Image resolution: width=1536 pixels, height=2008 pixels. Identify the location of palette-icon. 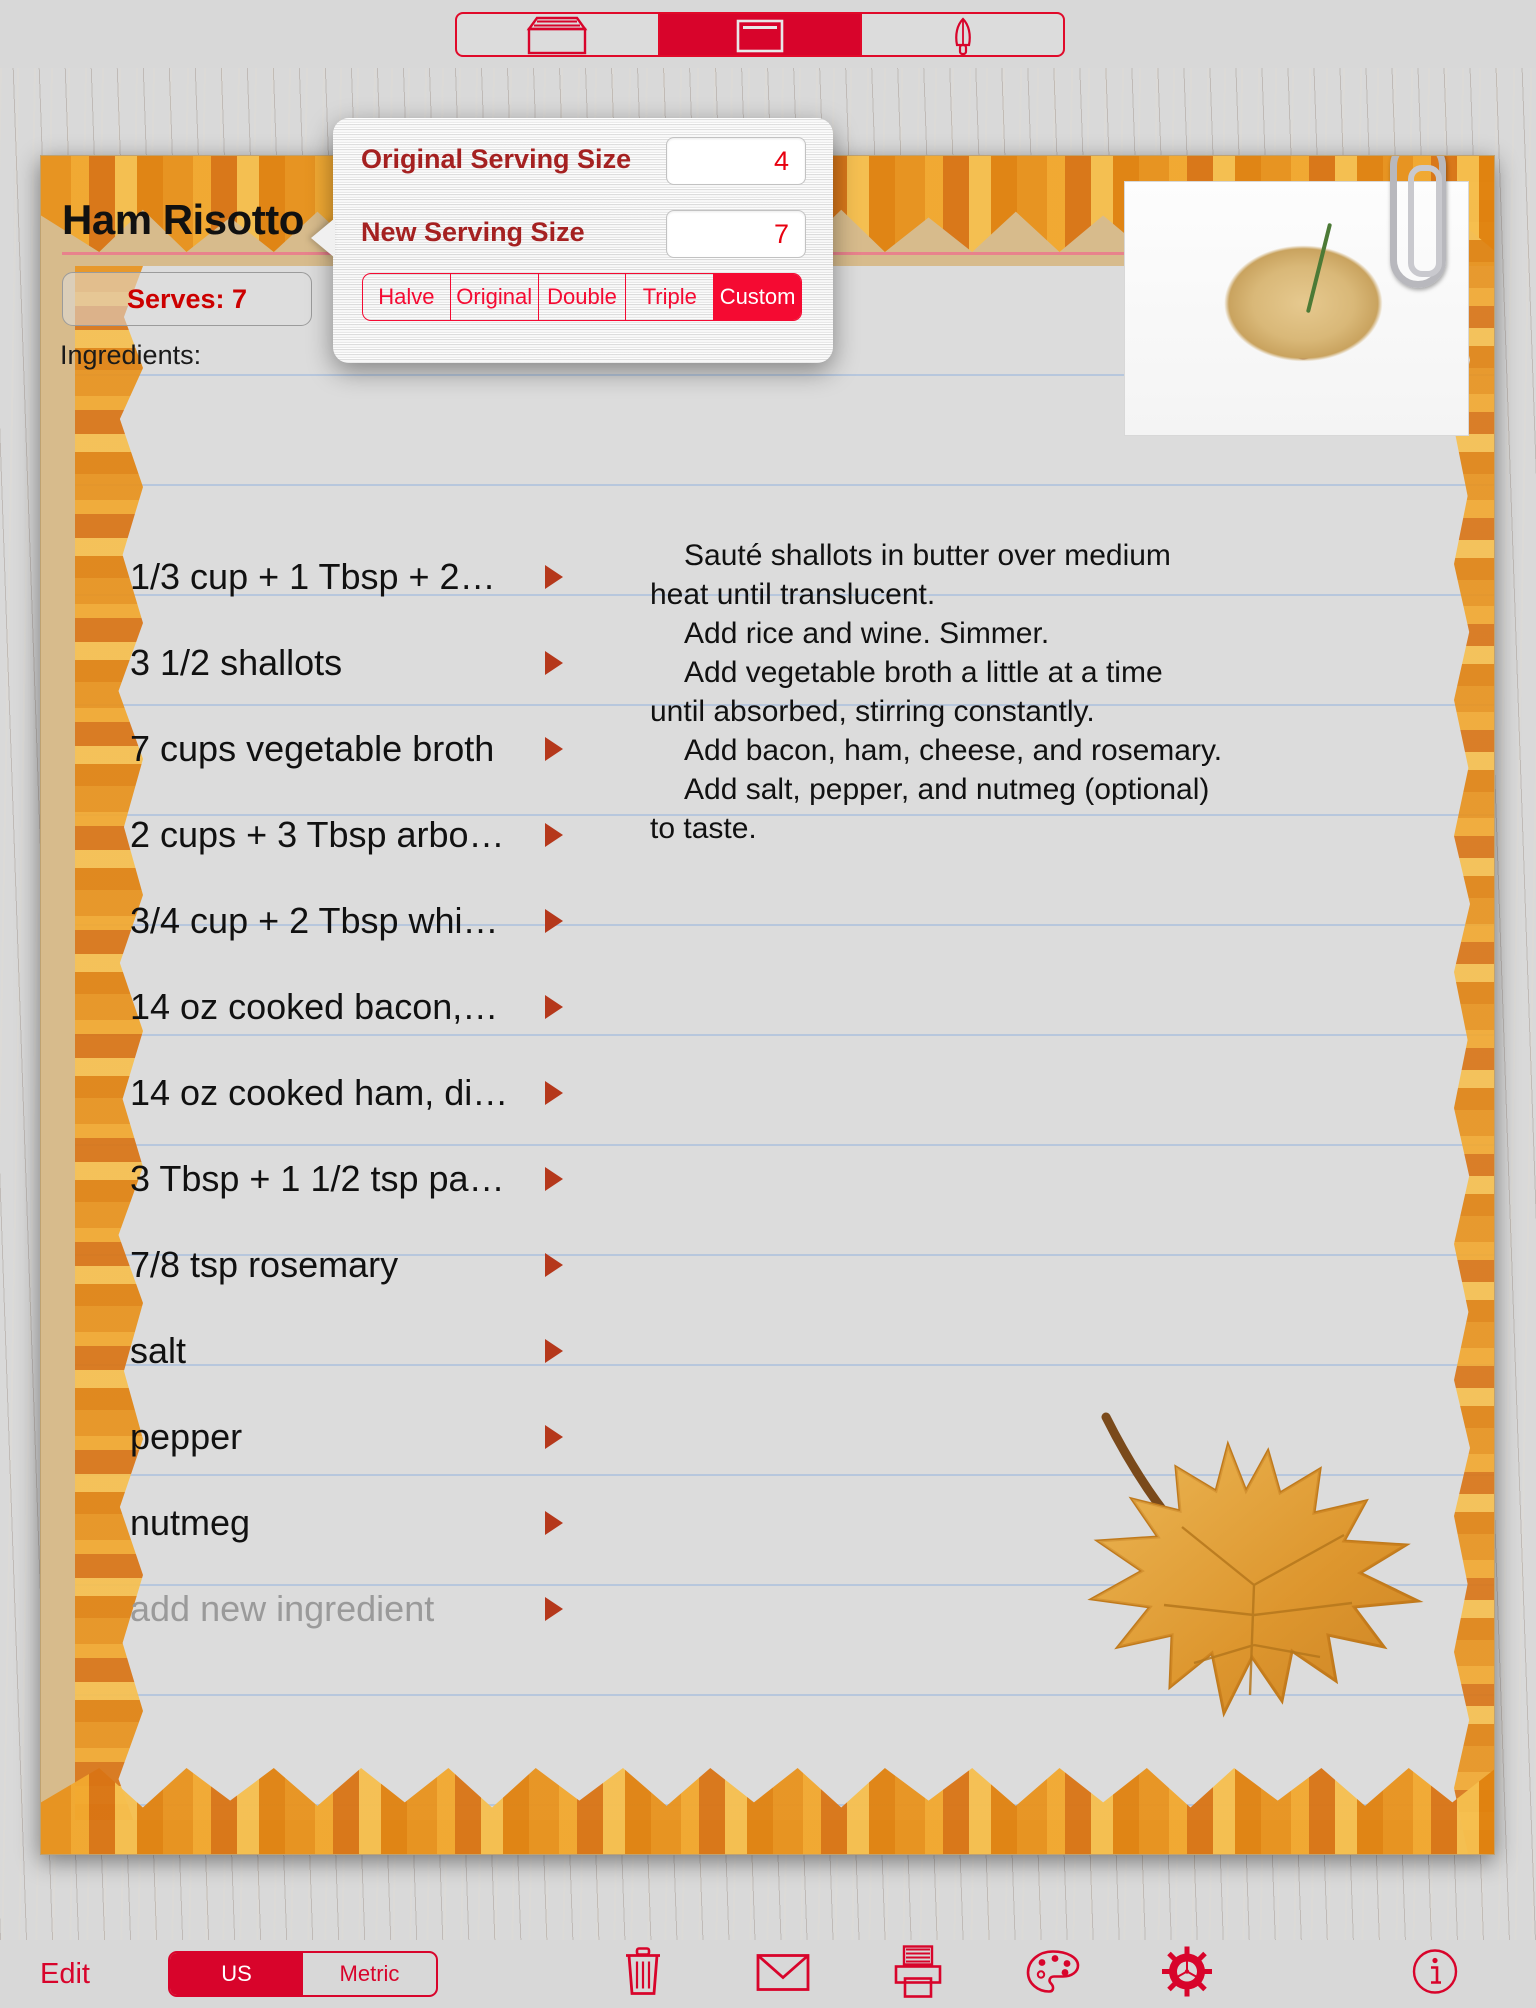
(1053, 1971).